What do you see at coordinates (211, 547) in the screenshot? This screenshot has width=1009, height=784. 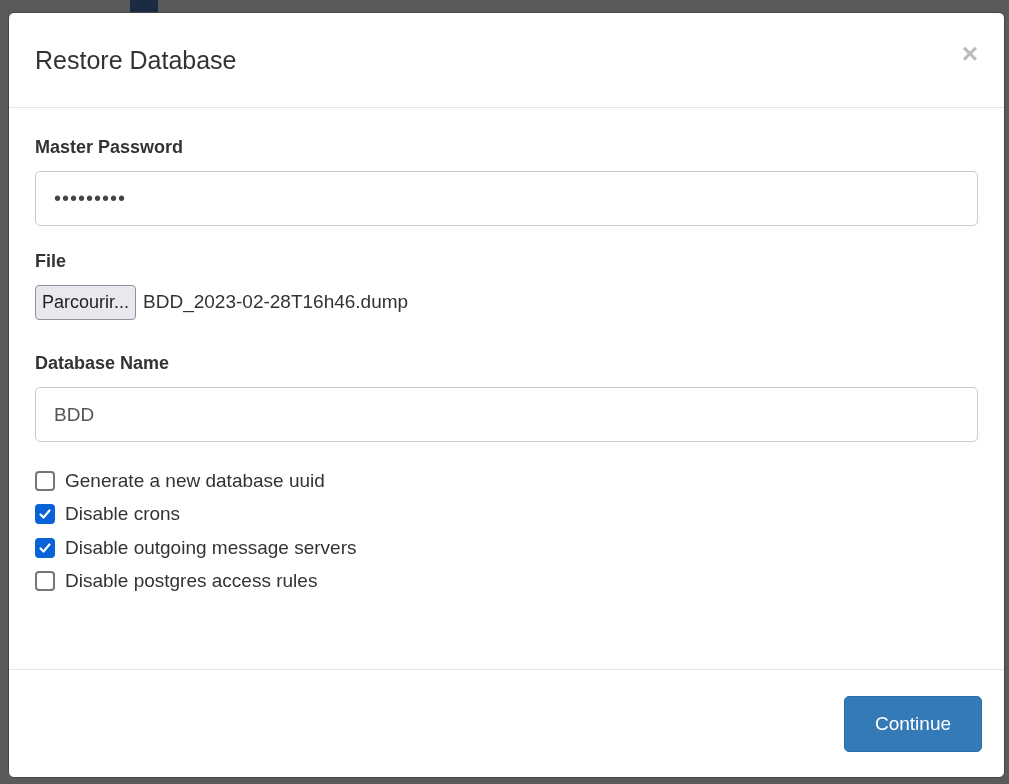 I see `checkbox-label: Disable outgoing message servers` at bounding box center [211, 547].